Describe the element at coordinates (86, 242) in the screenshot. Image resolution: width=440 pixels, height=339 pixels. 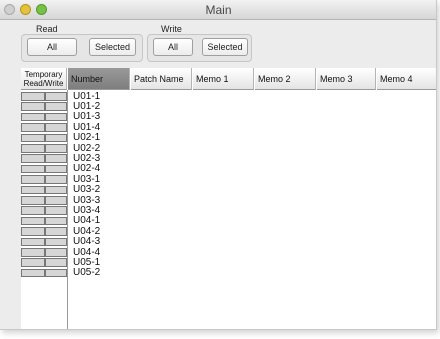
I see `patch-number-cell: U04-3` at that location.